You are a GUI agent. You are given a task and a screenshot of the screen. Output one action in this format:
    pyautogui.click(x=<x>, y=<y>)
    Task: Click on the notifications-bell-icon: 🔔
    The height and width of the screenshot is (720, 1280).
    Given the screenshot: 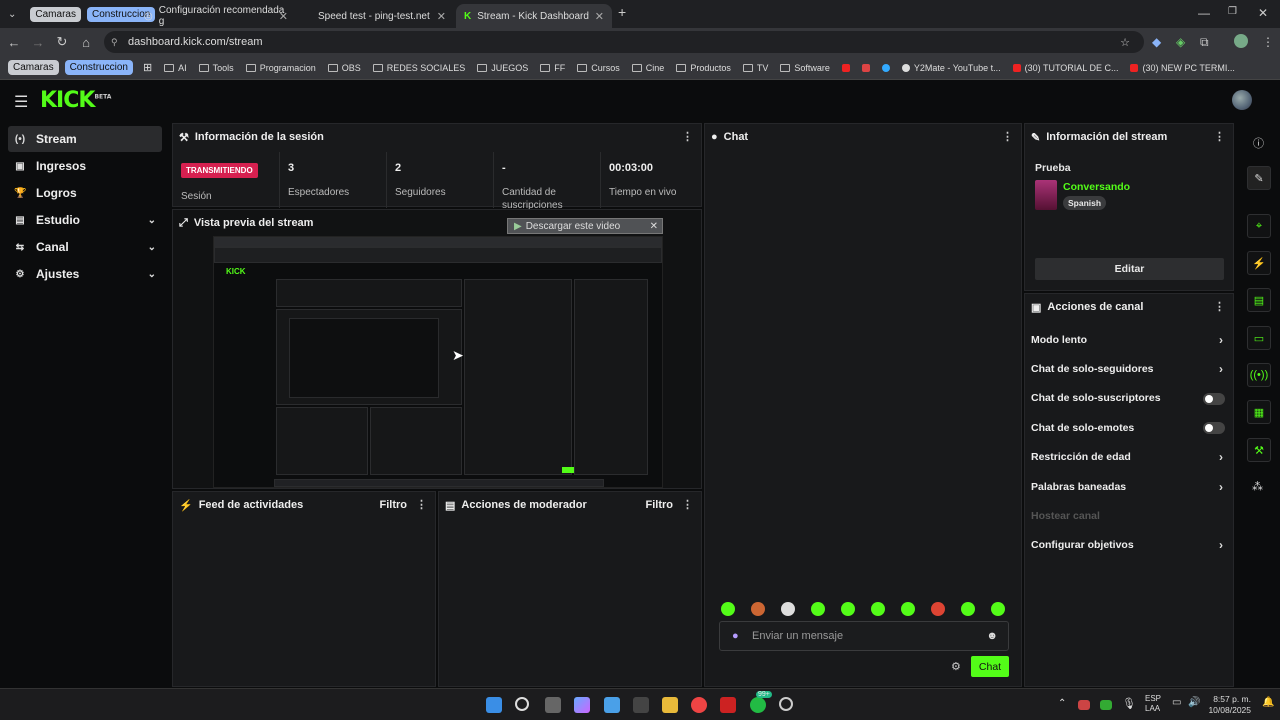 What is the action you would take?
    pyautogui.click(x=1268, y=702)
    